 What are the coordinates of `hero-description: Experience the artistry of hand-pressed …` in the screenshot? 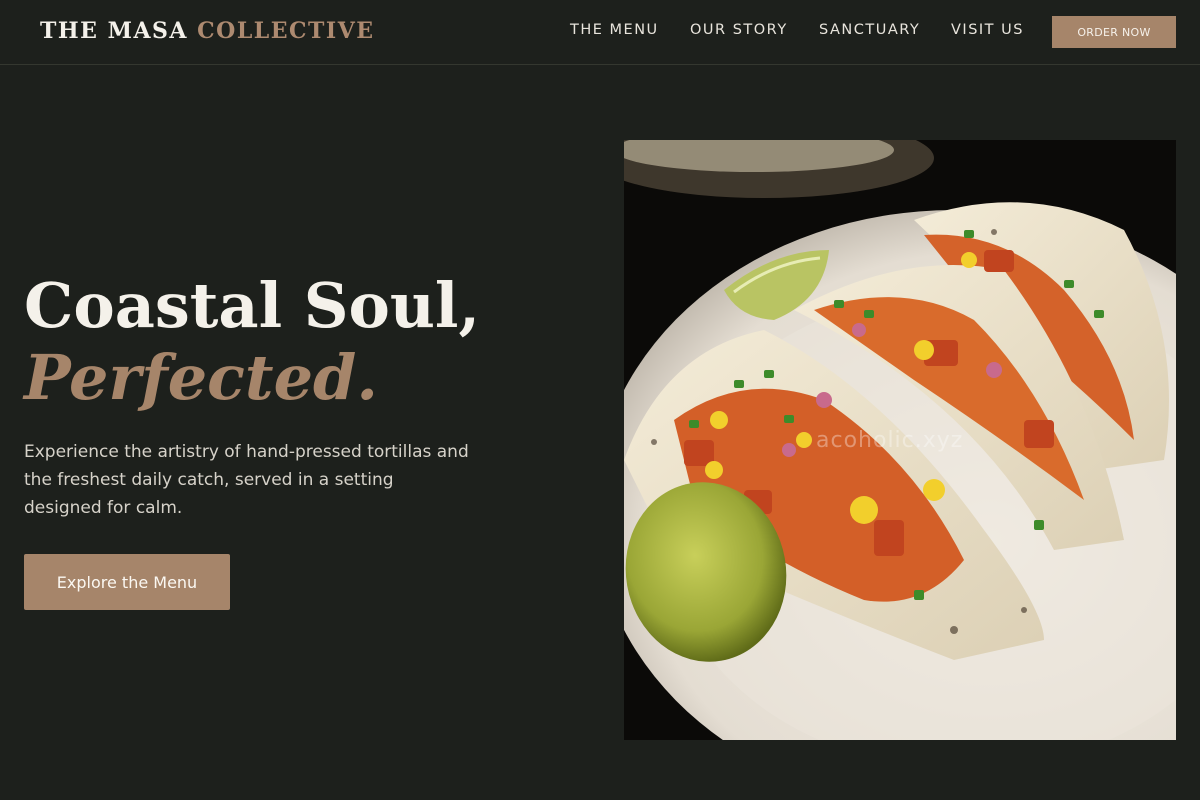 It's located at (246, 480).